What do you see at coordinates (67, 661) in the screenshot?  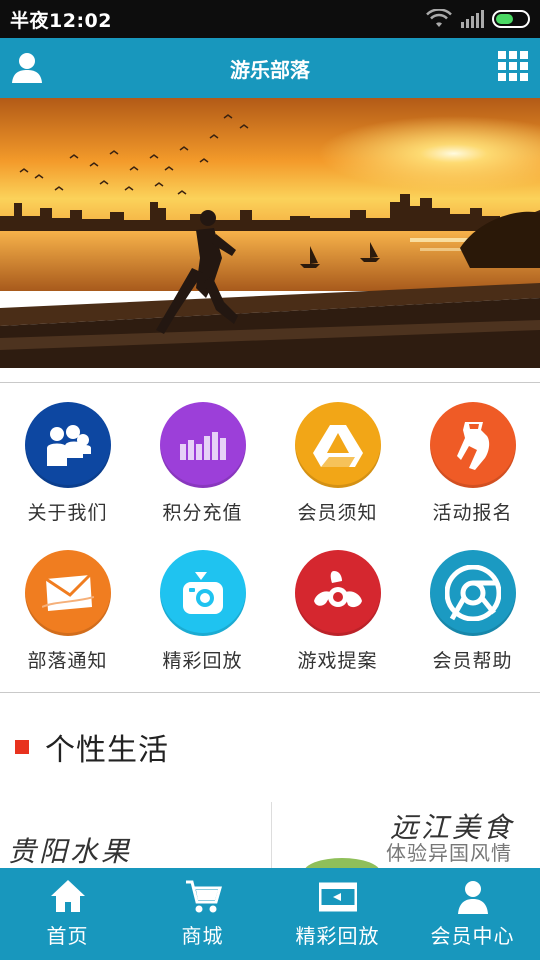 I see `grid-label: 部落通知` at bounding box center [67, 661].